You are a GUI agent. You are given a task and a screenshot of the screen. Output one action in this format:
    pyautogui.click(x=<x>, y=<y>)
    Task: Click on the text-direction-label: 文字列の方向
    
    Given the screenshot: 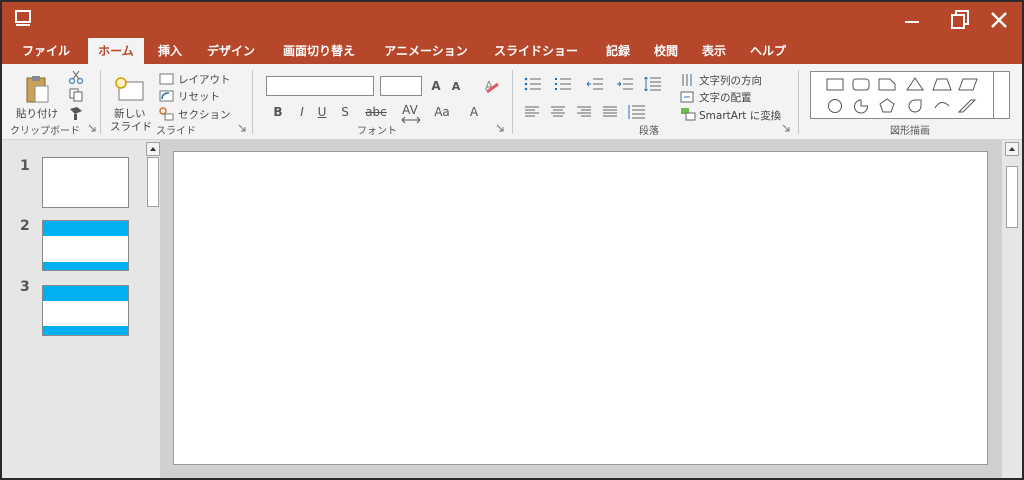 What is the action you would take?
    pyautogui.click(x=730, y=80)
    